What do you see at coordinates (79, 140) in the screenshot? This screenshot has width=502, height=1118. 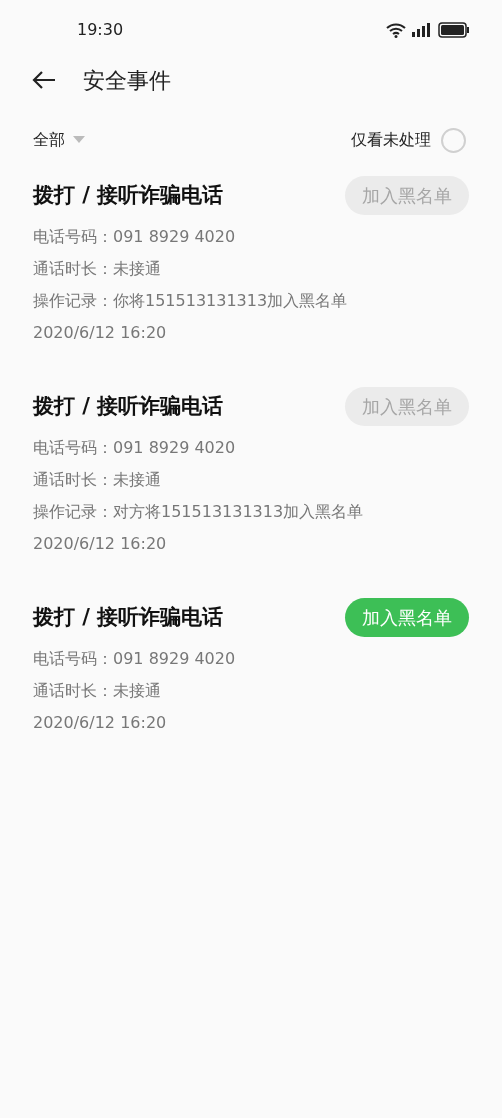 I see `caret-icon` at bounding box center [79, 140].